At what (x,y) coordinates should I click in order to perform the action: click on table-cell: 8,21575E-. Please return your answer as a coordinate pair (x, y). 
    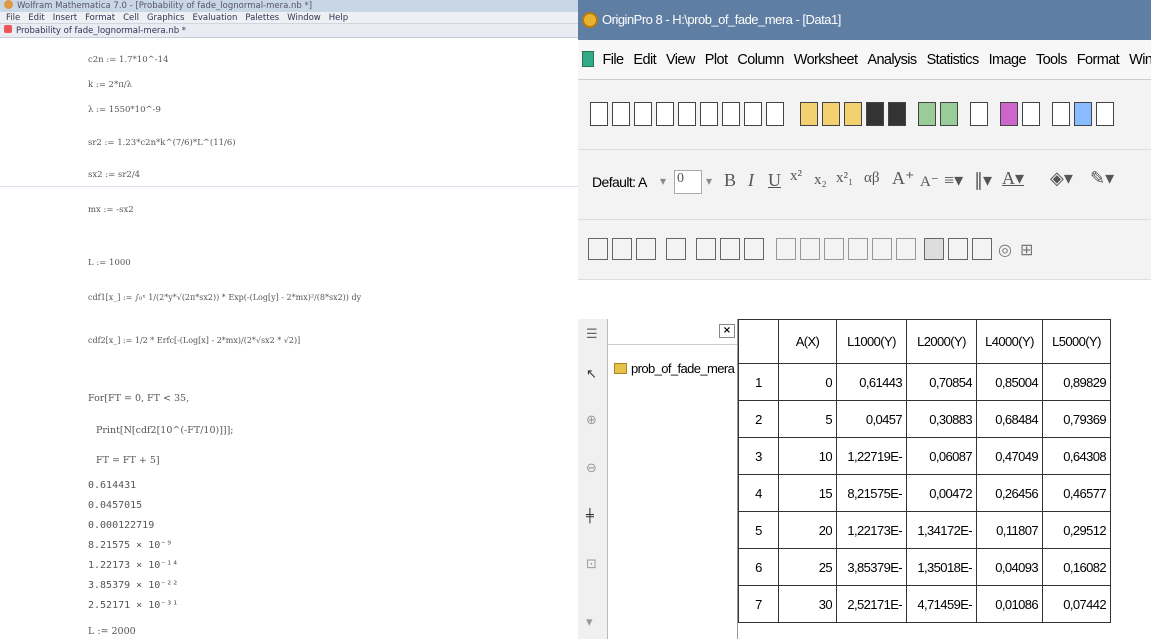
    Looking at the image, I should click on (871, 493).